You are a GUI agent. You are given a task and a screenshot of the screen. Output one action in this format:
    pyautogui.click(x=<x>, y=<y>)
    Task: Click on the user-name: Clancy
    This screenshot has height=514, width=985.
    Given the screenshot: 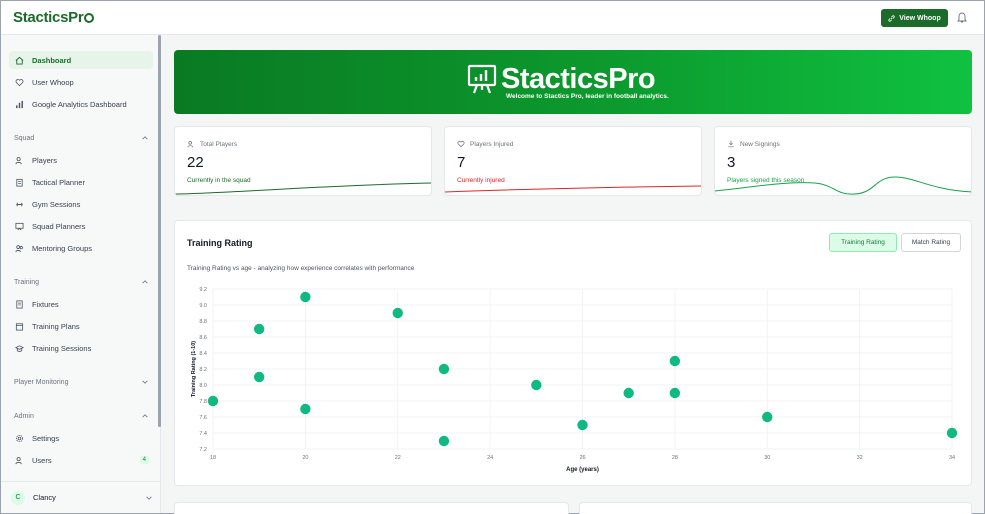 What is the action you would take?
    pyautogui.click(x=44, y=497)
    